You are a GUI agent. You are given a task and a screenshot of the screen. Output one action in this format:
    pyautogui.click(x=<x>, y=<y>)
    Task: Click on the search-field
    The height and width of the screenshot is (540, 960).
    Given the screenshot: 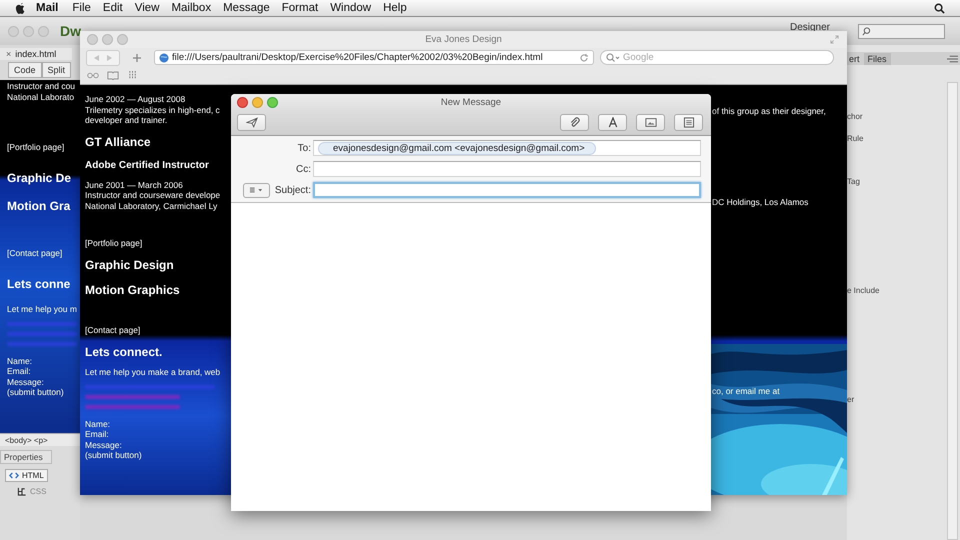 What is the action you would take?
    pyautogui.click(x=901, y=31)
    